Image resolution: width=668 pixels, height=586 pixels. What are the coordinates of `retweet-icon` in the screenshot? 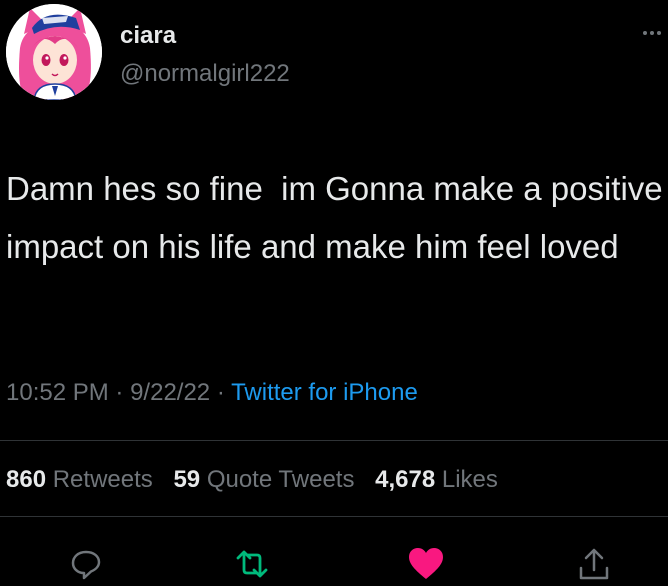 It's located at (252, 566).